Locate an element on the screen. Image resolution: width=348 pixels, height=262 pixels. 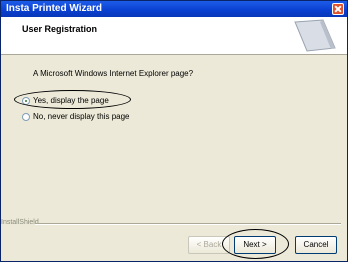
option-label: No, never display this page is located at coordinates (81, 116).